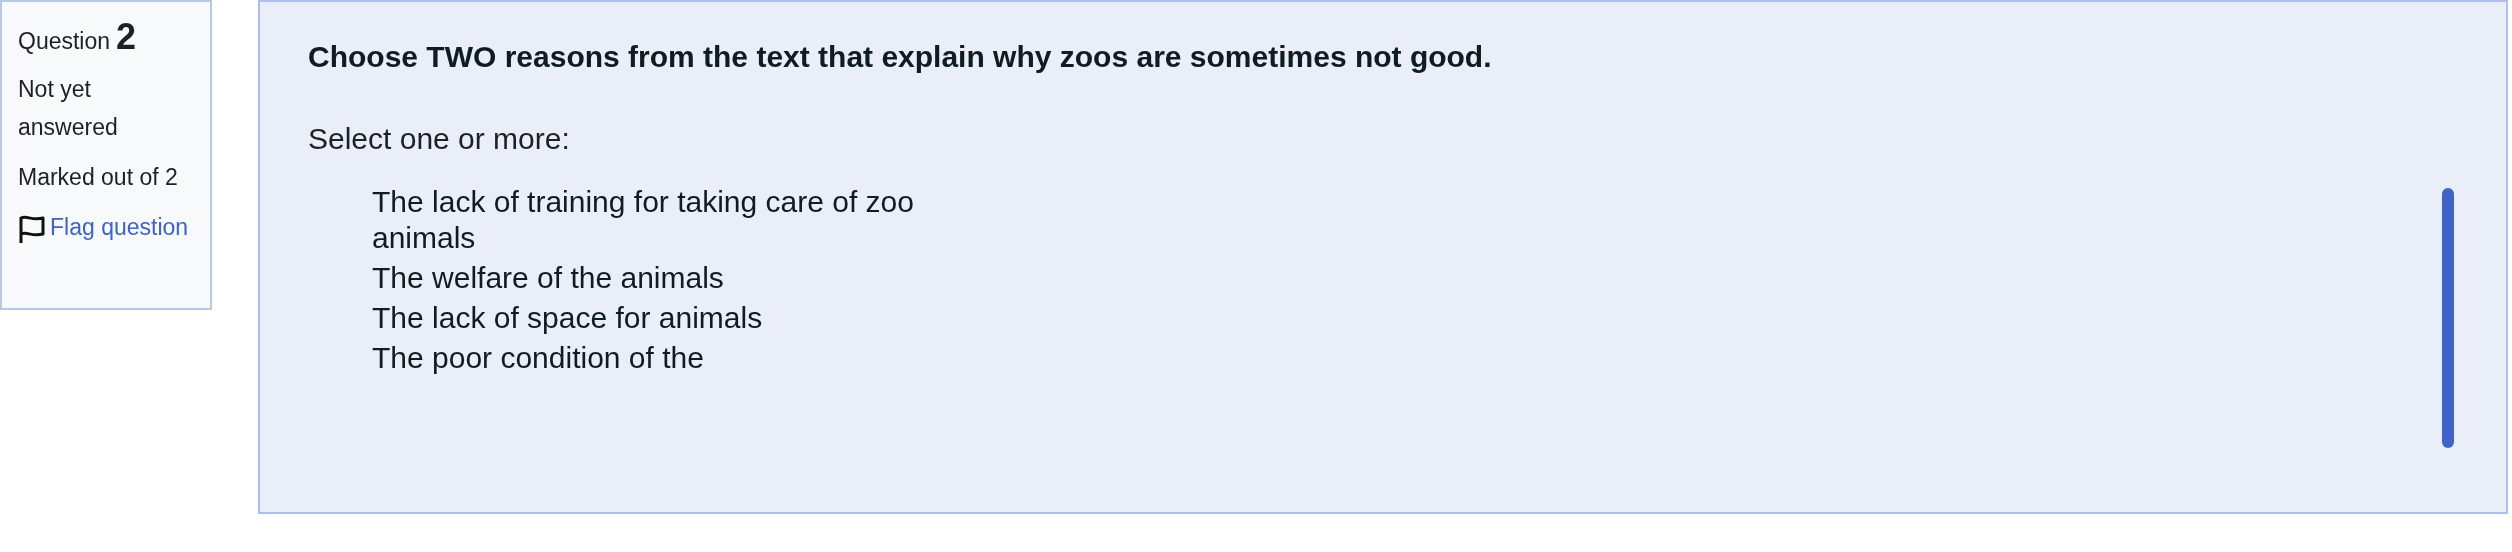  I want to click on answer-option: The welfare of the animals, so click(682, 278).